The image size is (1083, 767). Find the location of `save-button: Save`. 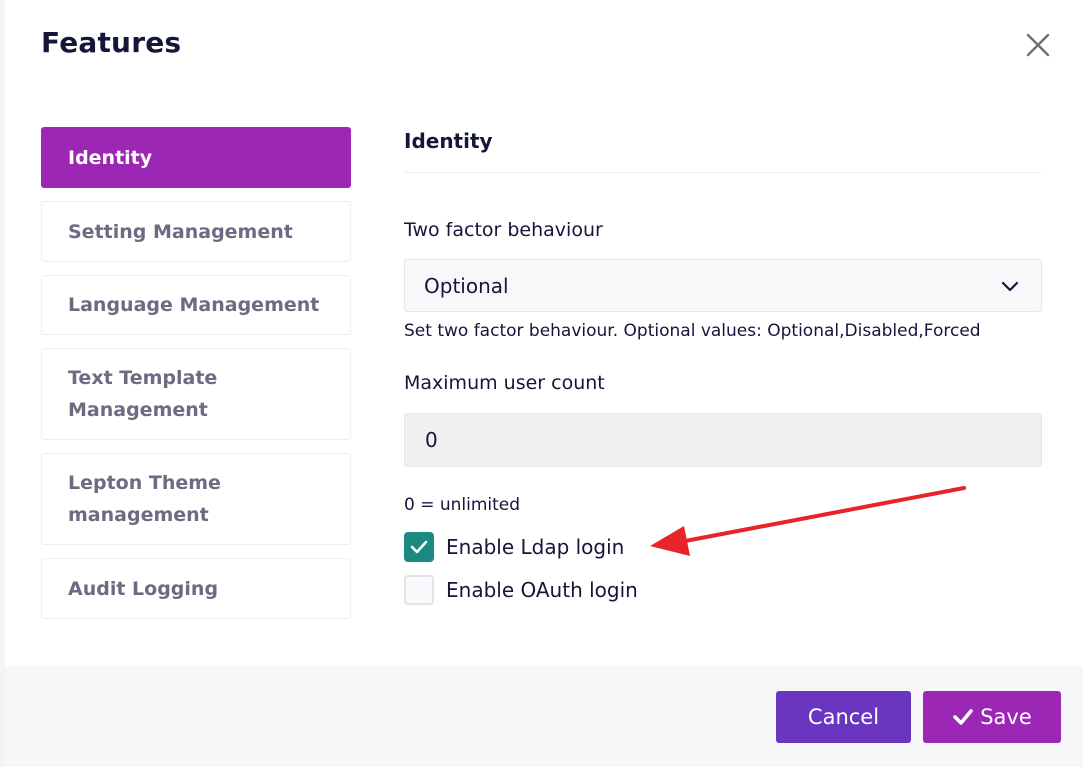

save-button: Save is located at coordinates (992, 717).